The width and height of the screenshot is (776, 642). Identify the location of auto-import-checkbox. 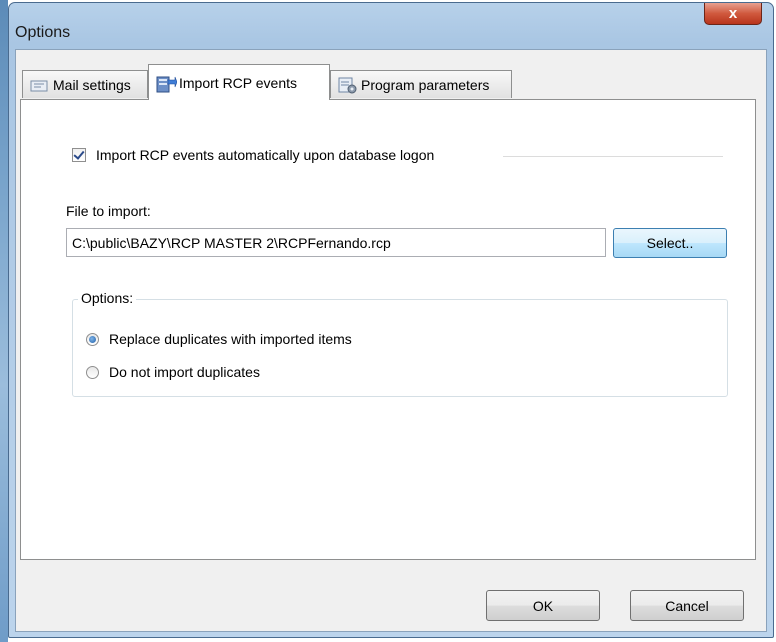
(79, 155).